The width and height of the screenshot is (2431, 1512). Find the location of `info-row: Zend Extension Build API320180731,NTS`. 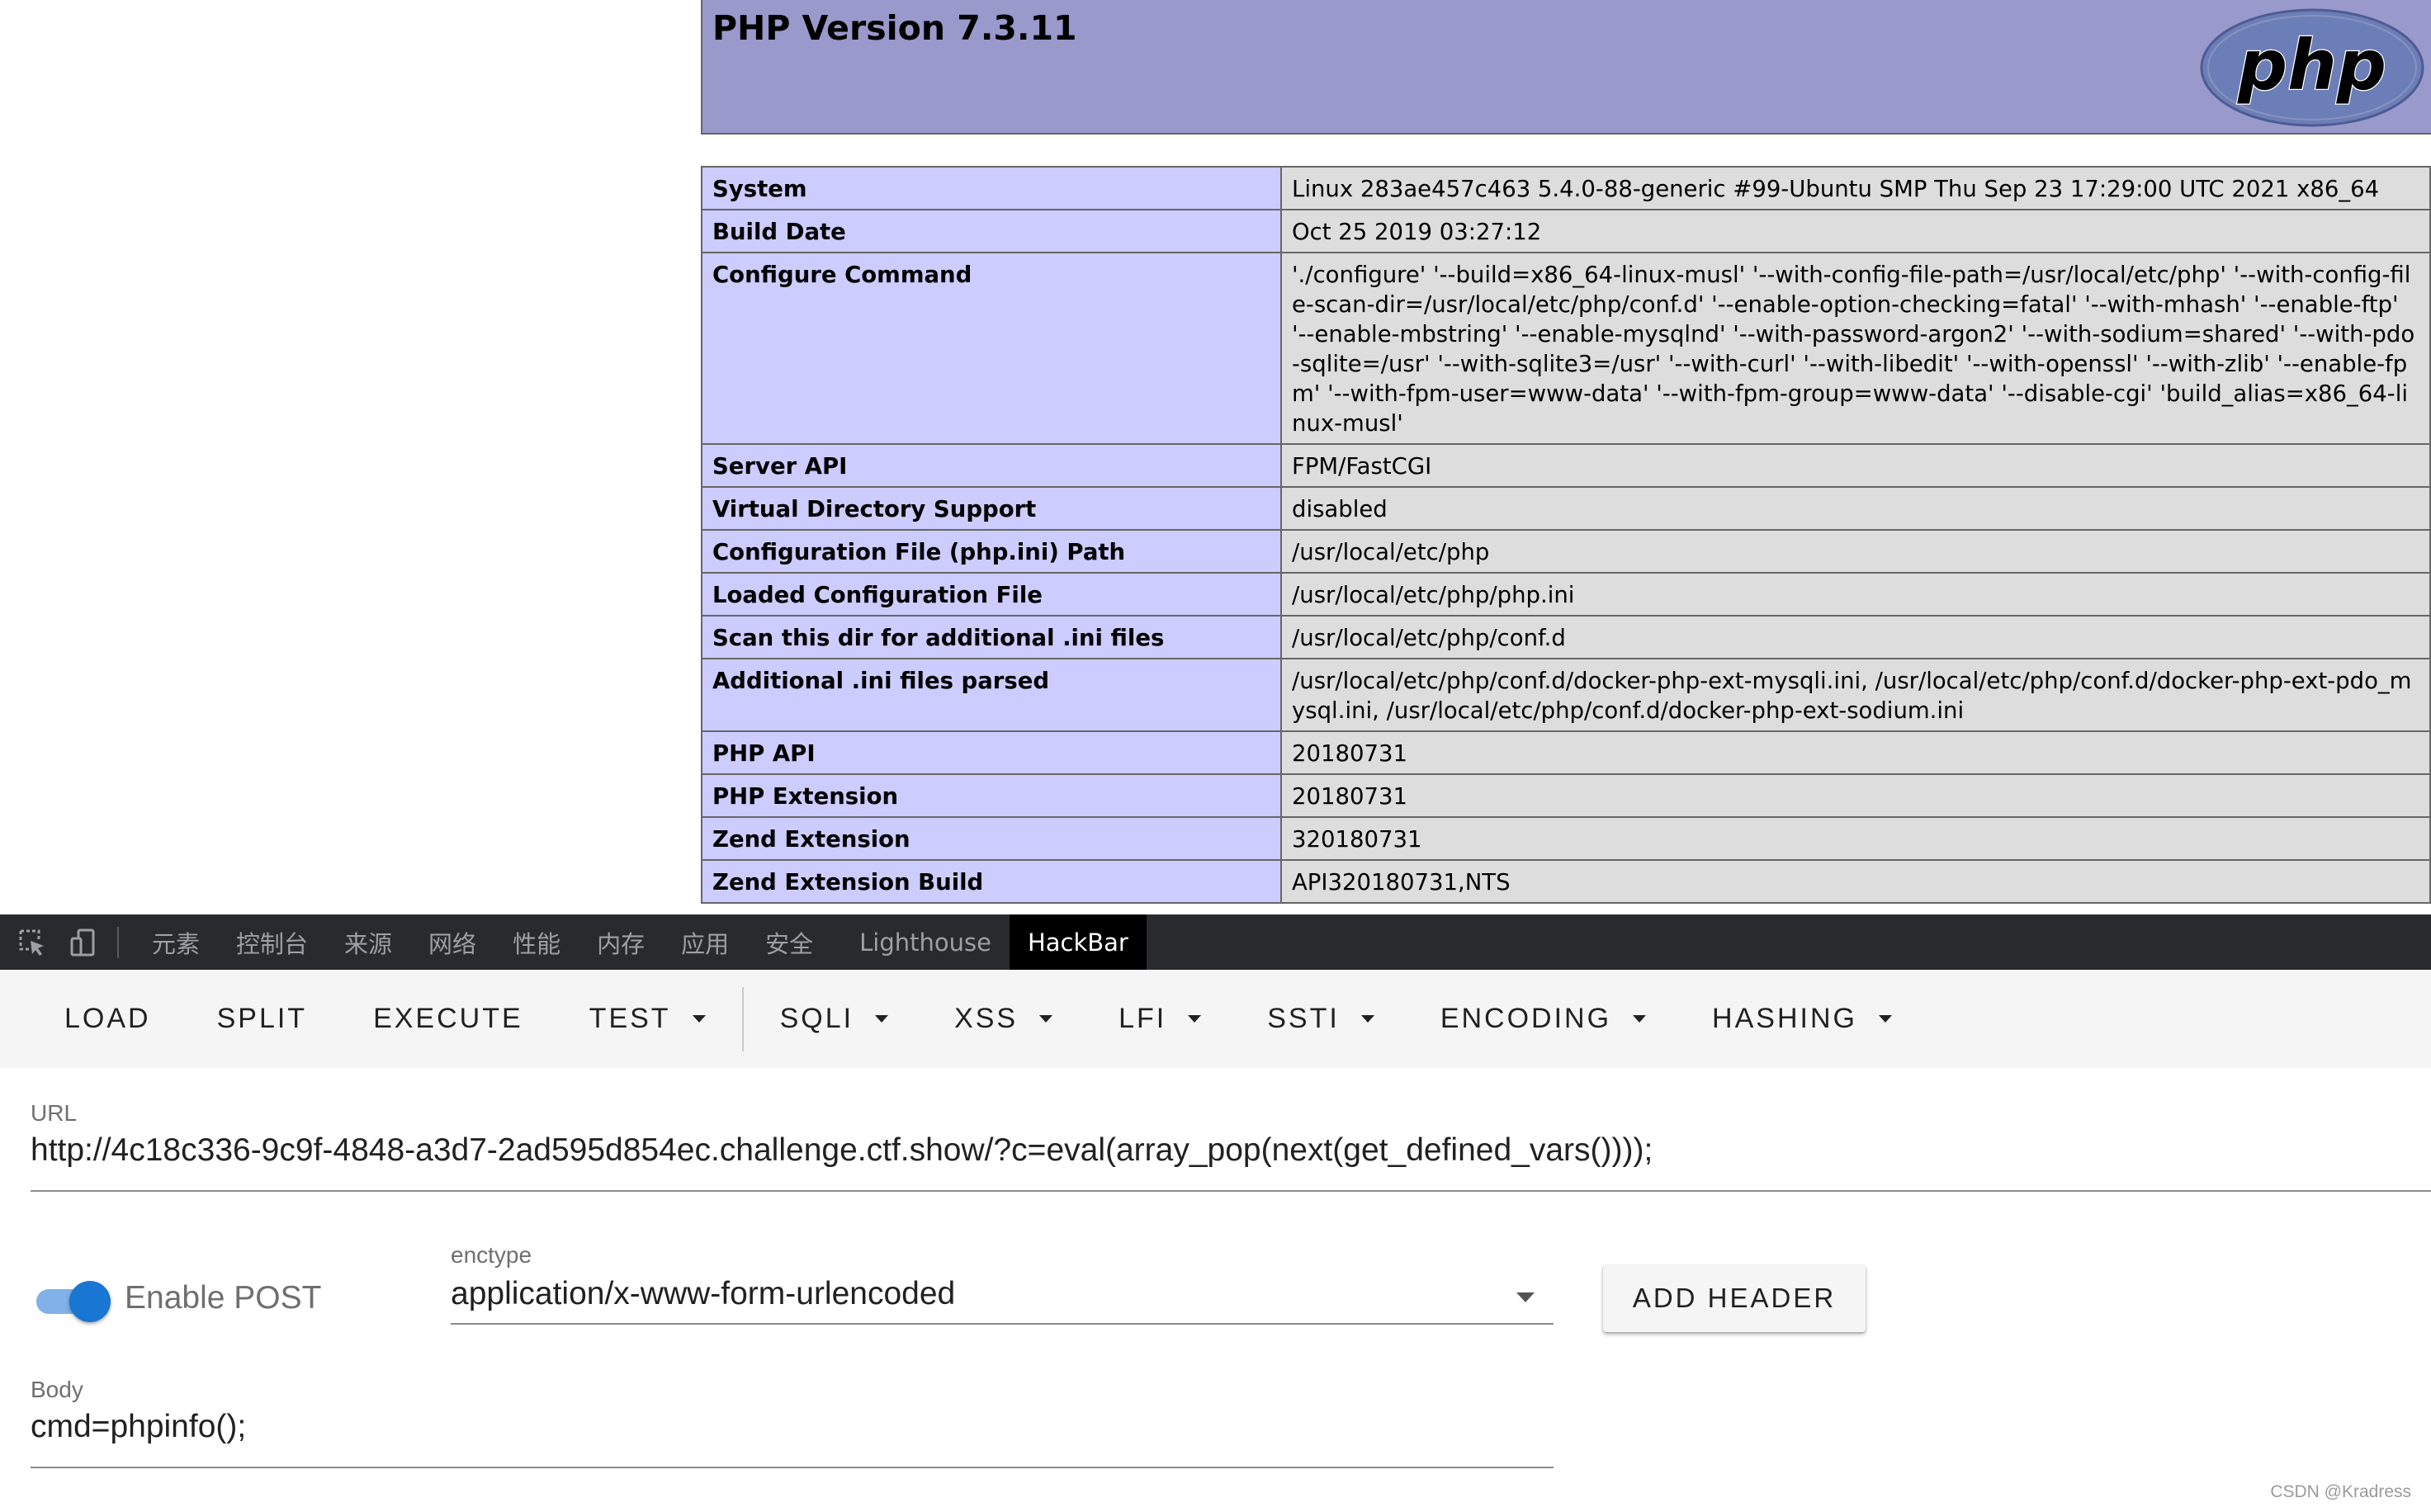

info-row: Zend Extension Build API320180731,NTS is located at coordinates (1566, 882).